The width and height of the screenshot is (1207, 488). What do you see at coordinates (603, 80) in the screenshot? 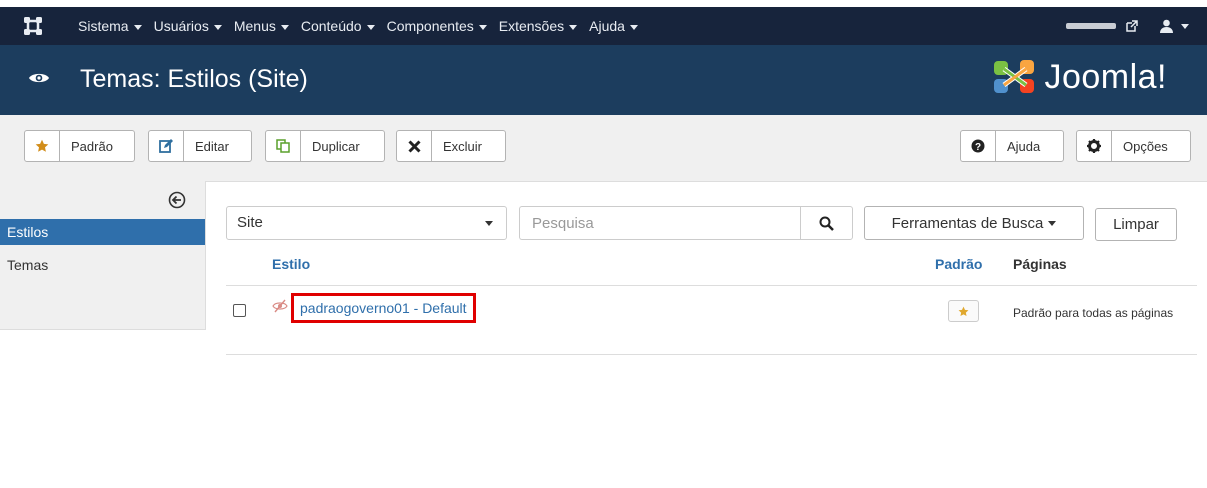
I see `page-header: Temas: Estilos (Site) Joomla!` at bounding box center [603, 80].